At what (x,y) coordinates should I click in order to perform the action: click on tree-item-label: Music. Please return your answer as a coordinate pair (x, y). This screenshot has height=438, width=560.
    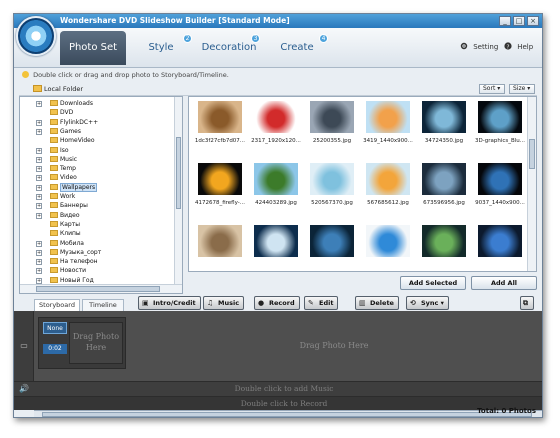
    Looking at the image, I should click on (69, 159).